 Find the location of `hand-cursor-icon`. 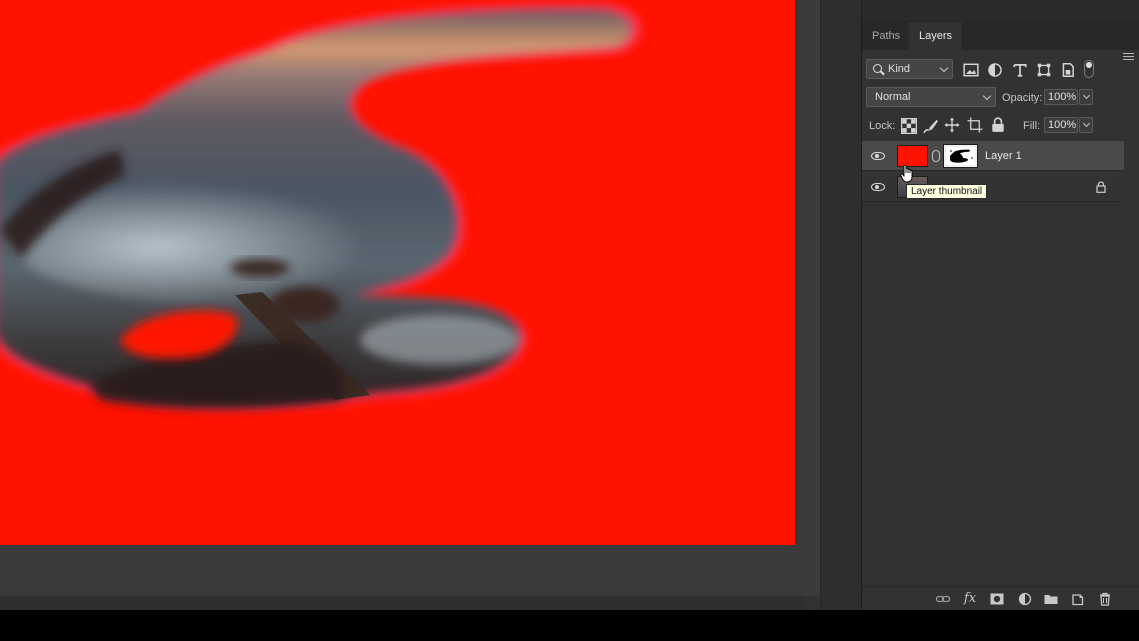

hand-cursor-icon is located at coordinates (906, 173).